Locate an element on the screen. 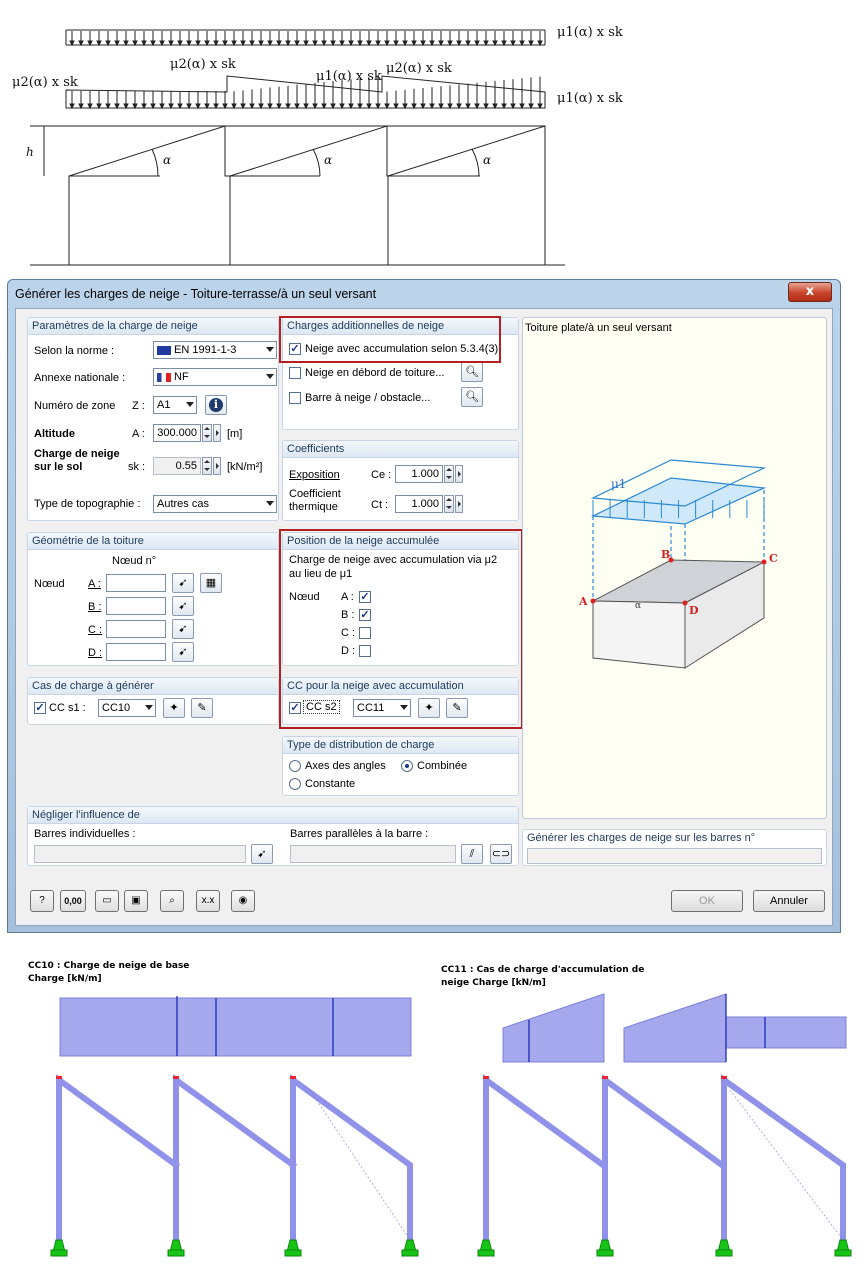 The width and height of the screenshot is (866, 1264). preview-d-text: D is located at coordinates (694, 610).